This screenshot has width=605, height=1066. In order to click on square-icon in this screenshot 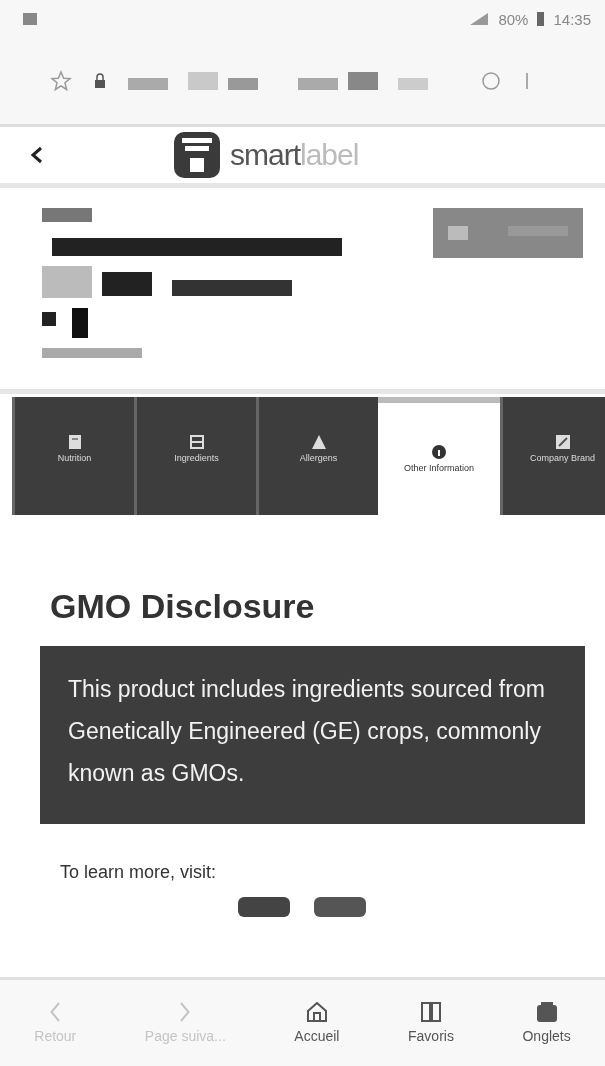, I will do `click(562, 442)`.